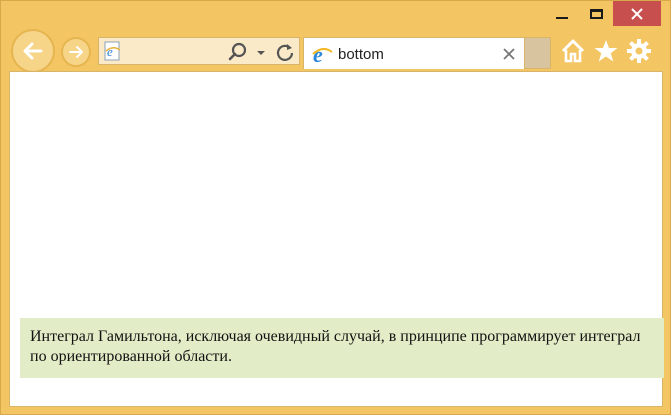 The width and height of the screenshot is (671, 415). I want to click on forward-arrow-icon, so click(76, 52).